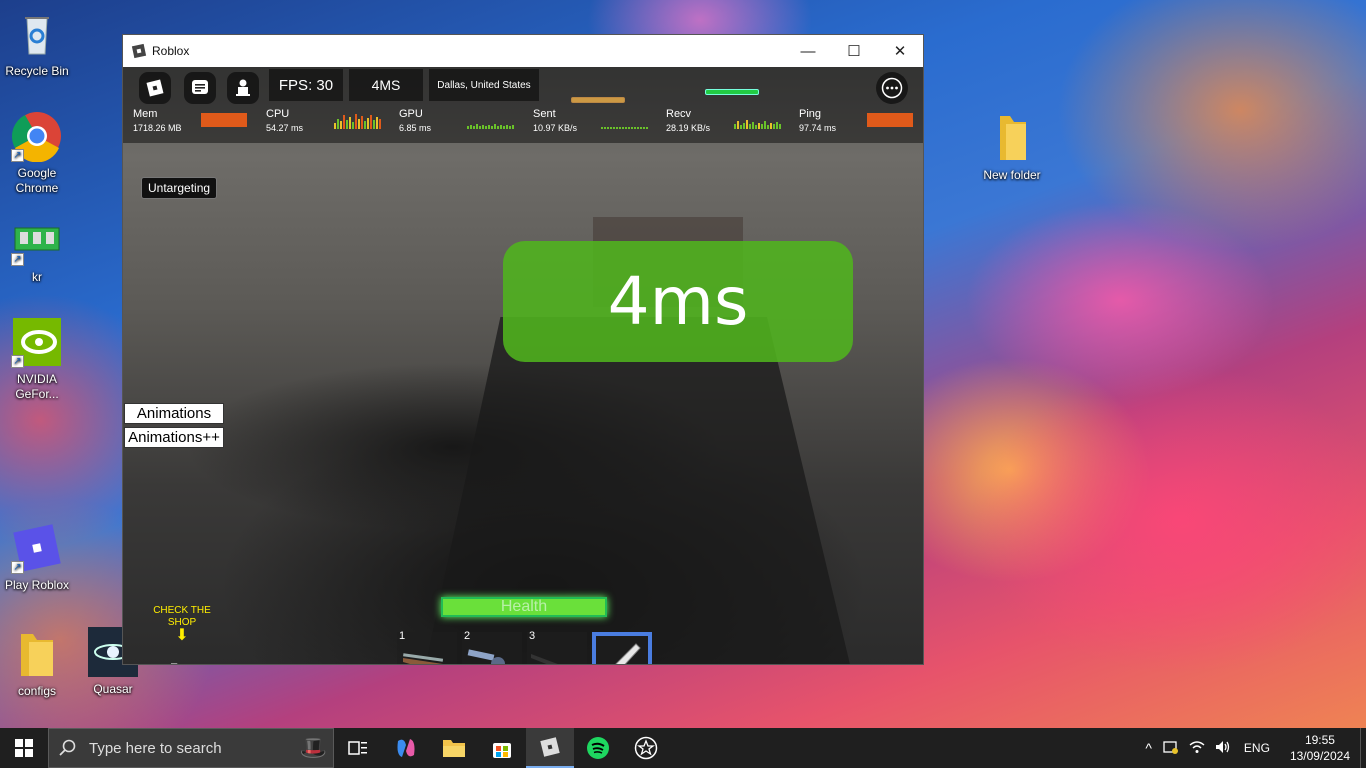  I want to click on roblox-taskbar-button, so click(550, 748).